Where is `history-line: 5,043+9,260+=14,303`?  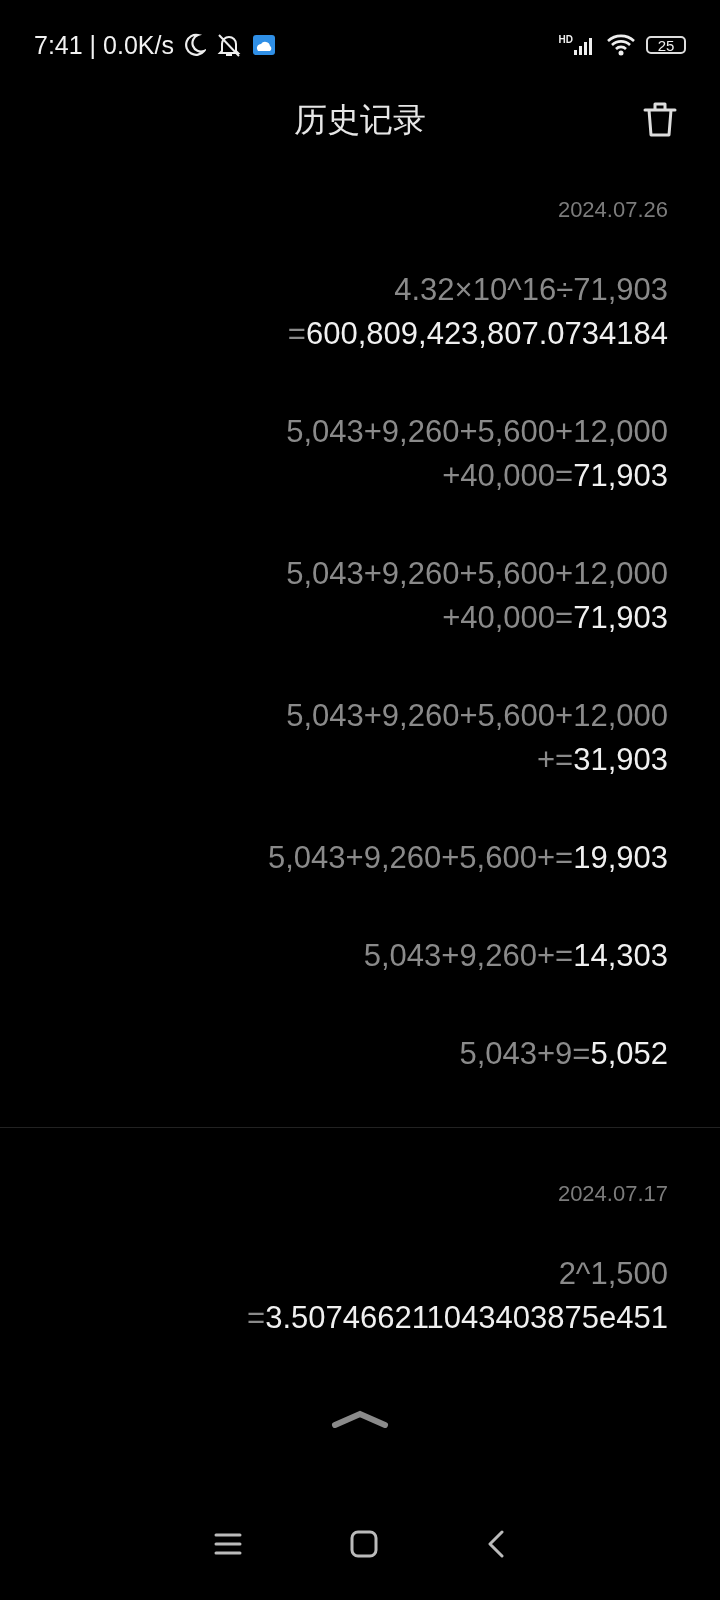
history-line: 5,043+9,260+=14,303 is located at coordinates (515, 956).